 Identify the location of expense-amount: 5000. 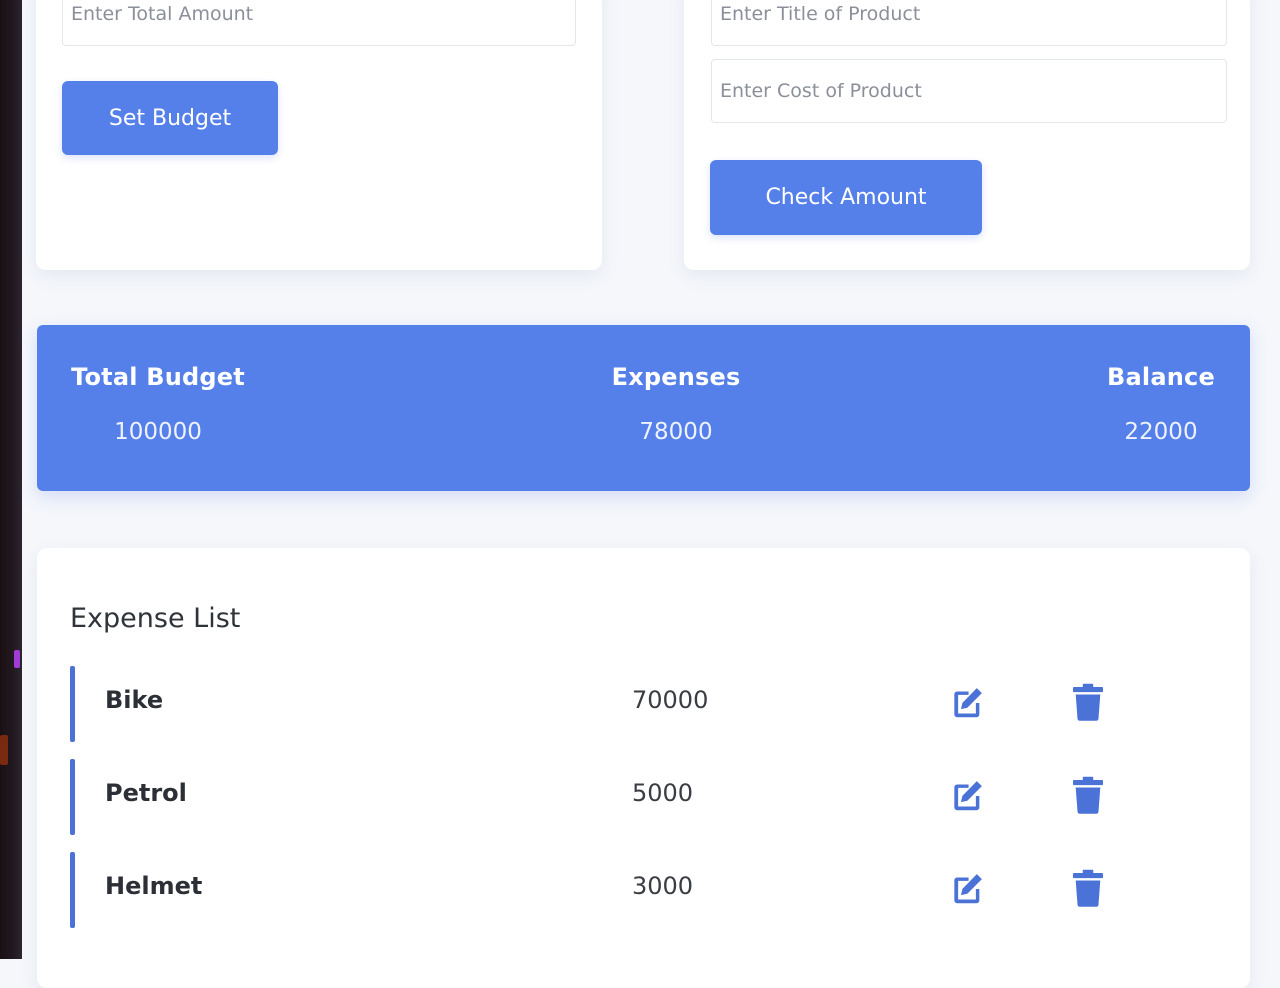
(663, 793).